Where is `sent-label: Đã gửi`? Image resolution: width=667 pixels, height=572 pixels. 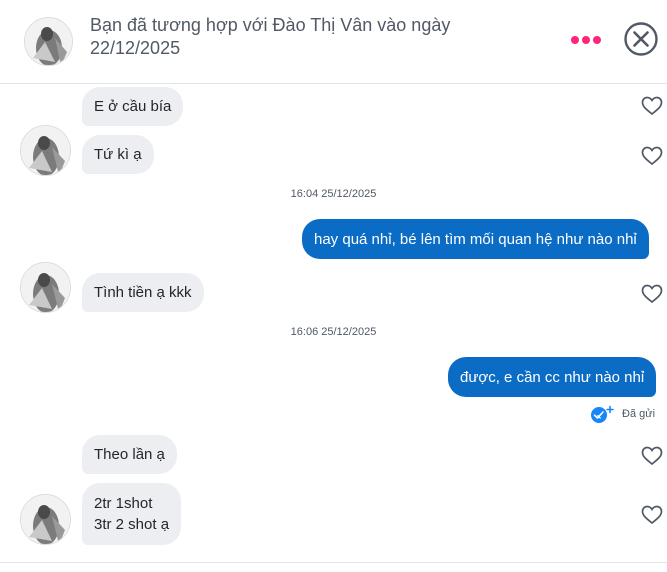 sent-label: Đã gửi is located at coordinates (639, 414).